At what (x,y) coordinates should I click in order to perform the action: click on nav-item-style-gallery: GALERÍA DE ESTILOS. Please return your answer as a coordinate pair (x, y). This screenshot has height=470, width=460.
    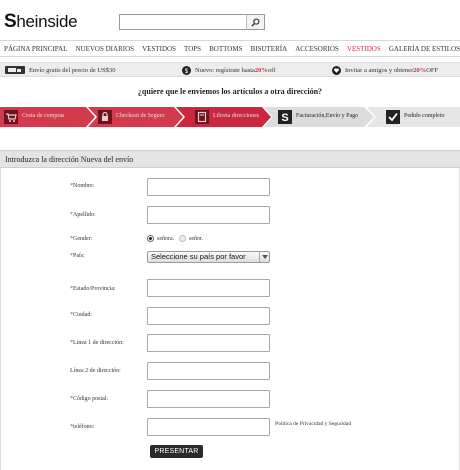
    Looking at the image, I should click on (424, 49).